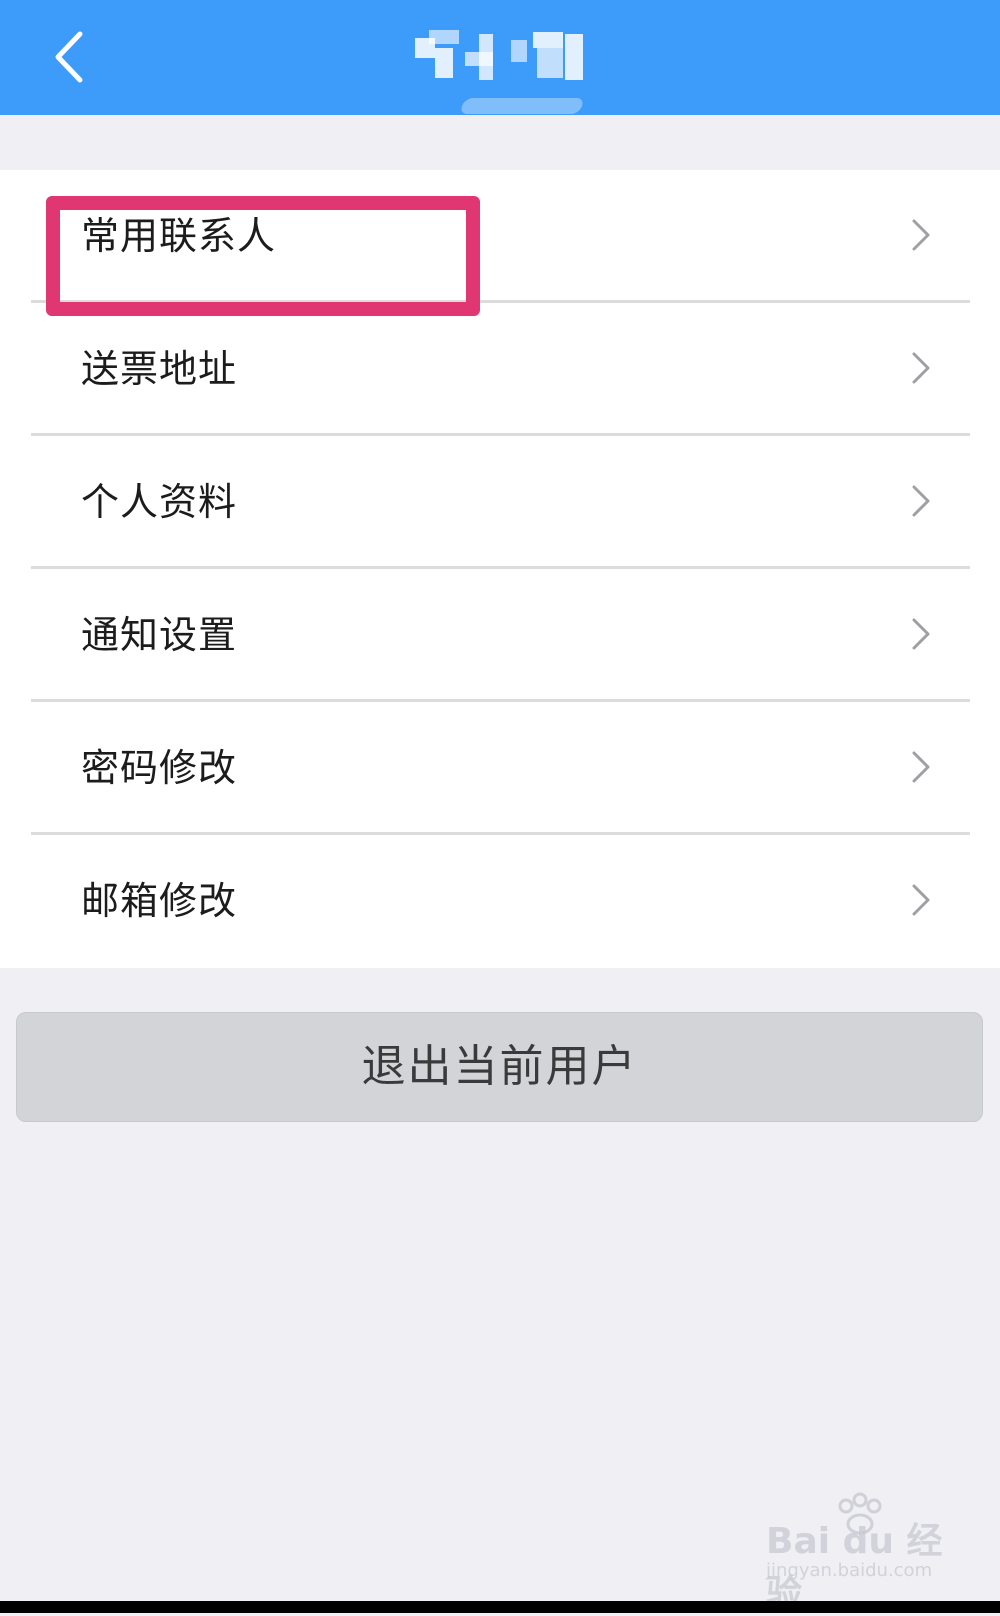  I want to click on bottom-edge-bar, so click(500, 1607).